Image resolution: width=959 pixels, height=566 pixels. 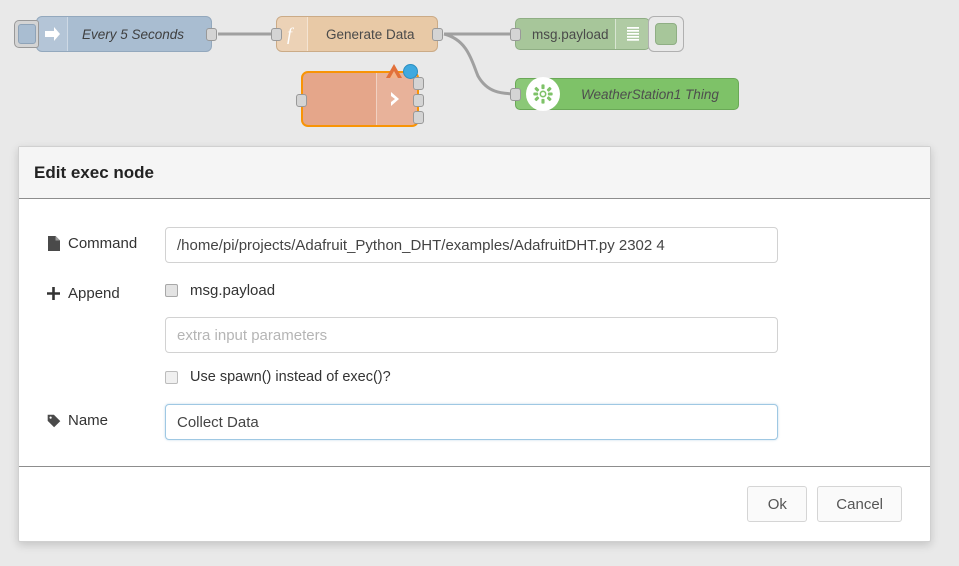 I want to click on extra-parameters-input, so click(x=471, y=335).